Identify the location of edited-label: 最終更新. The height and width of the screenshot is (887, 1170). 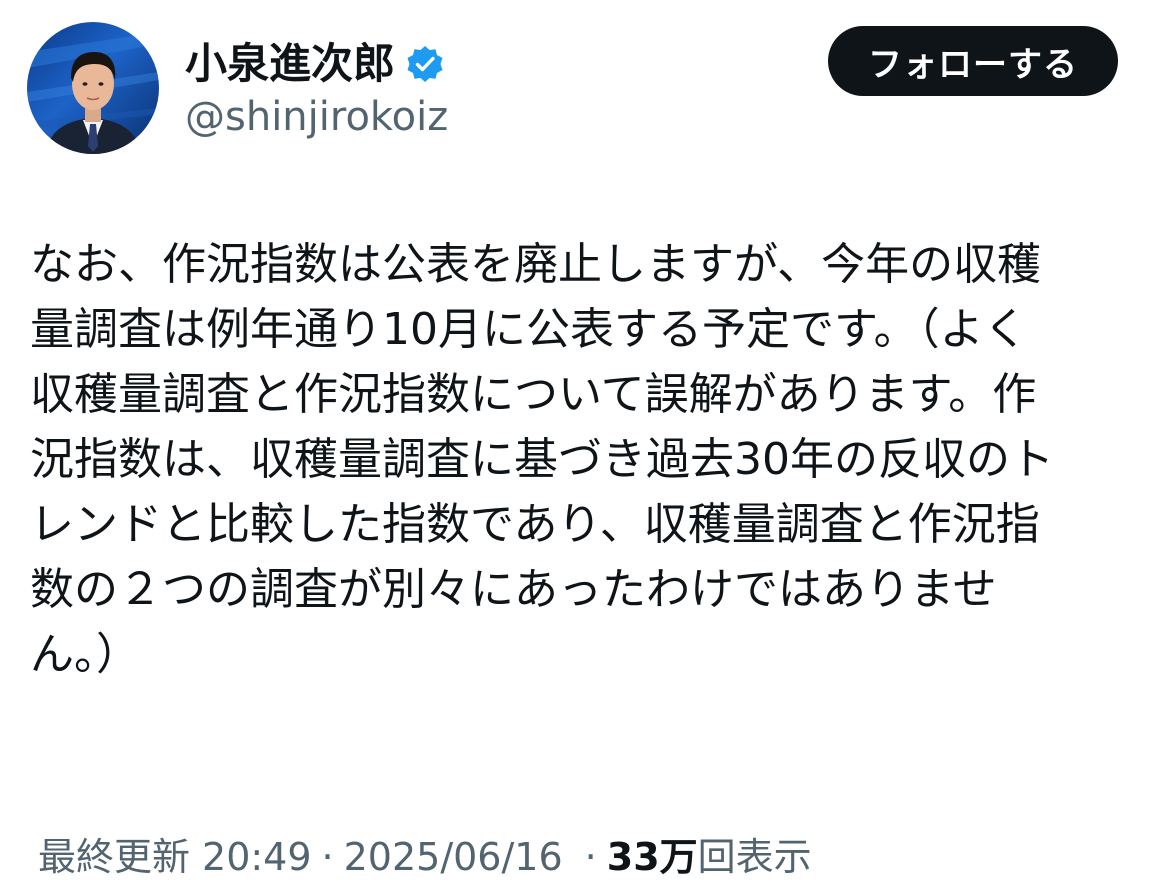
(114, 857).